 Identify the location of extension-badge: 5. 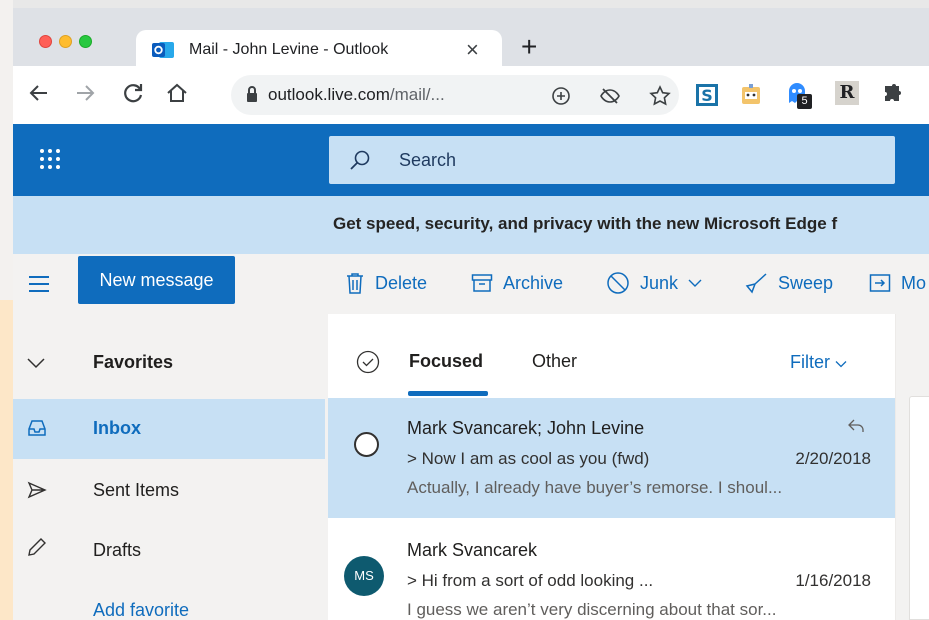
(804, 101).